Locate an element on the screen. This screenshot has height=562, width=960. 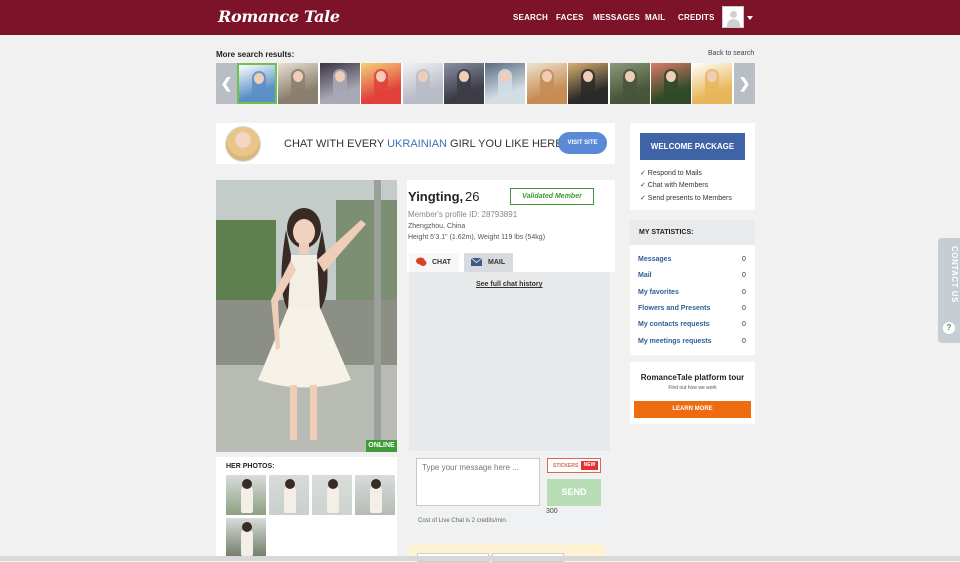
stat-messages-value: 0 is located at coordinates (744, 259).